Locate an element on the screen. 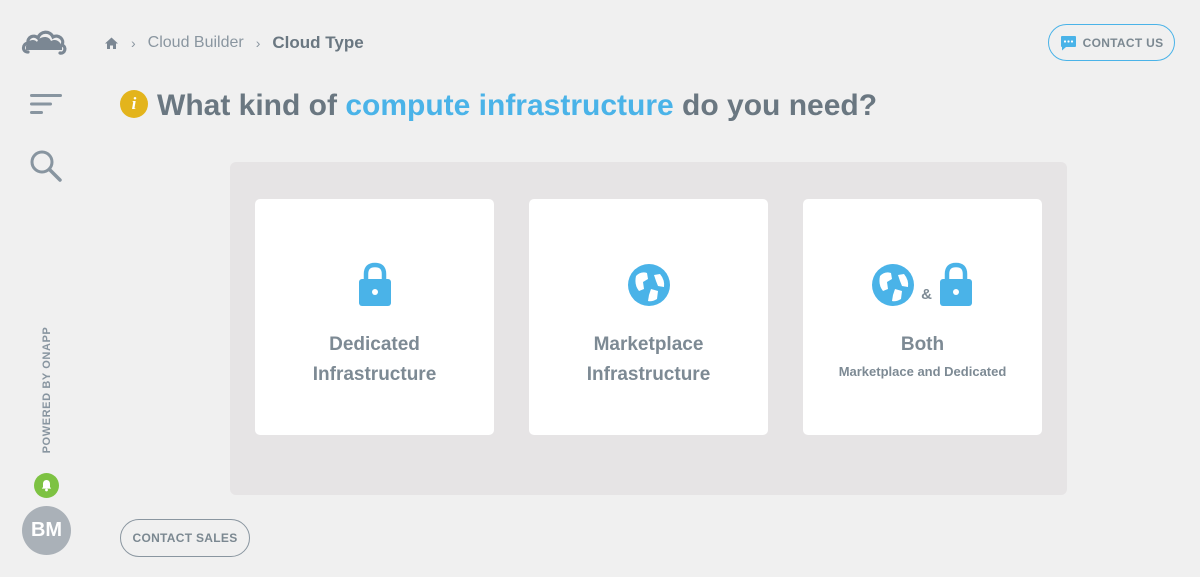  notifications-button is located at coordinates (46, 485).